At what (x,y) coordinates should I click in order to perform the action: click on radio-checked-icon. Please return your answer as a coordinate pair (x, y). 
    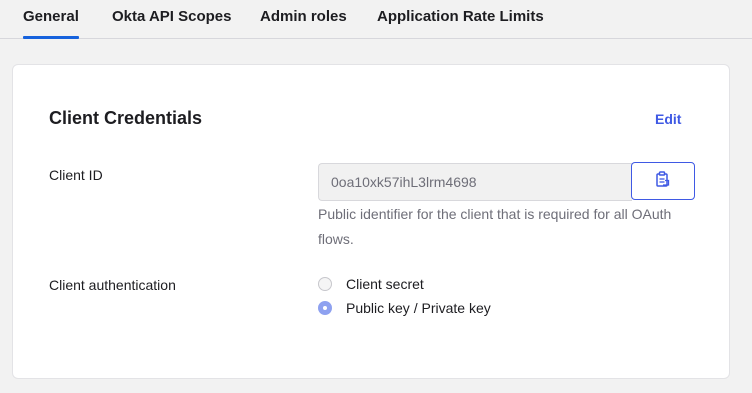
    Looking at the image, I should click on (325, 308).